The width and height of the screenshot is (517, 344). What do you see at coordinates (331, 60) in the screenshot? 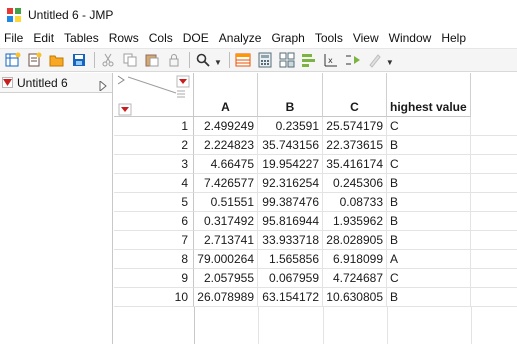
I see `formula-icon: x` at bounding box center [331, 60].